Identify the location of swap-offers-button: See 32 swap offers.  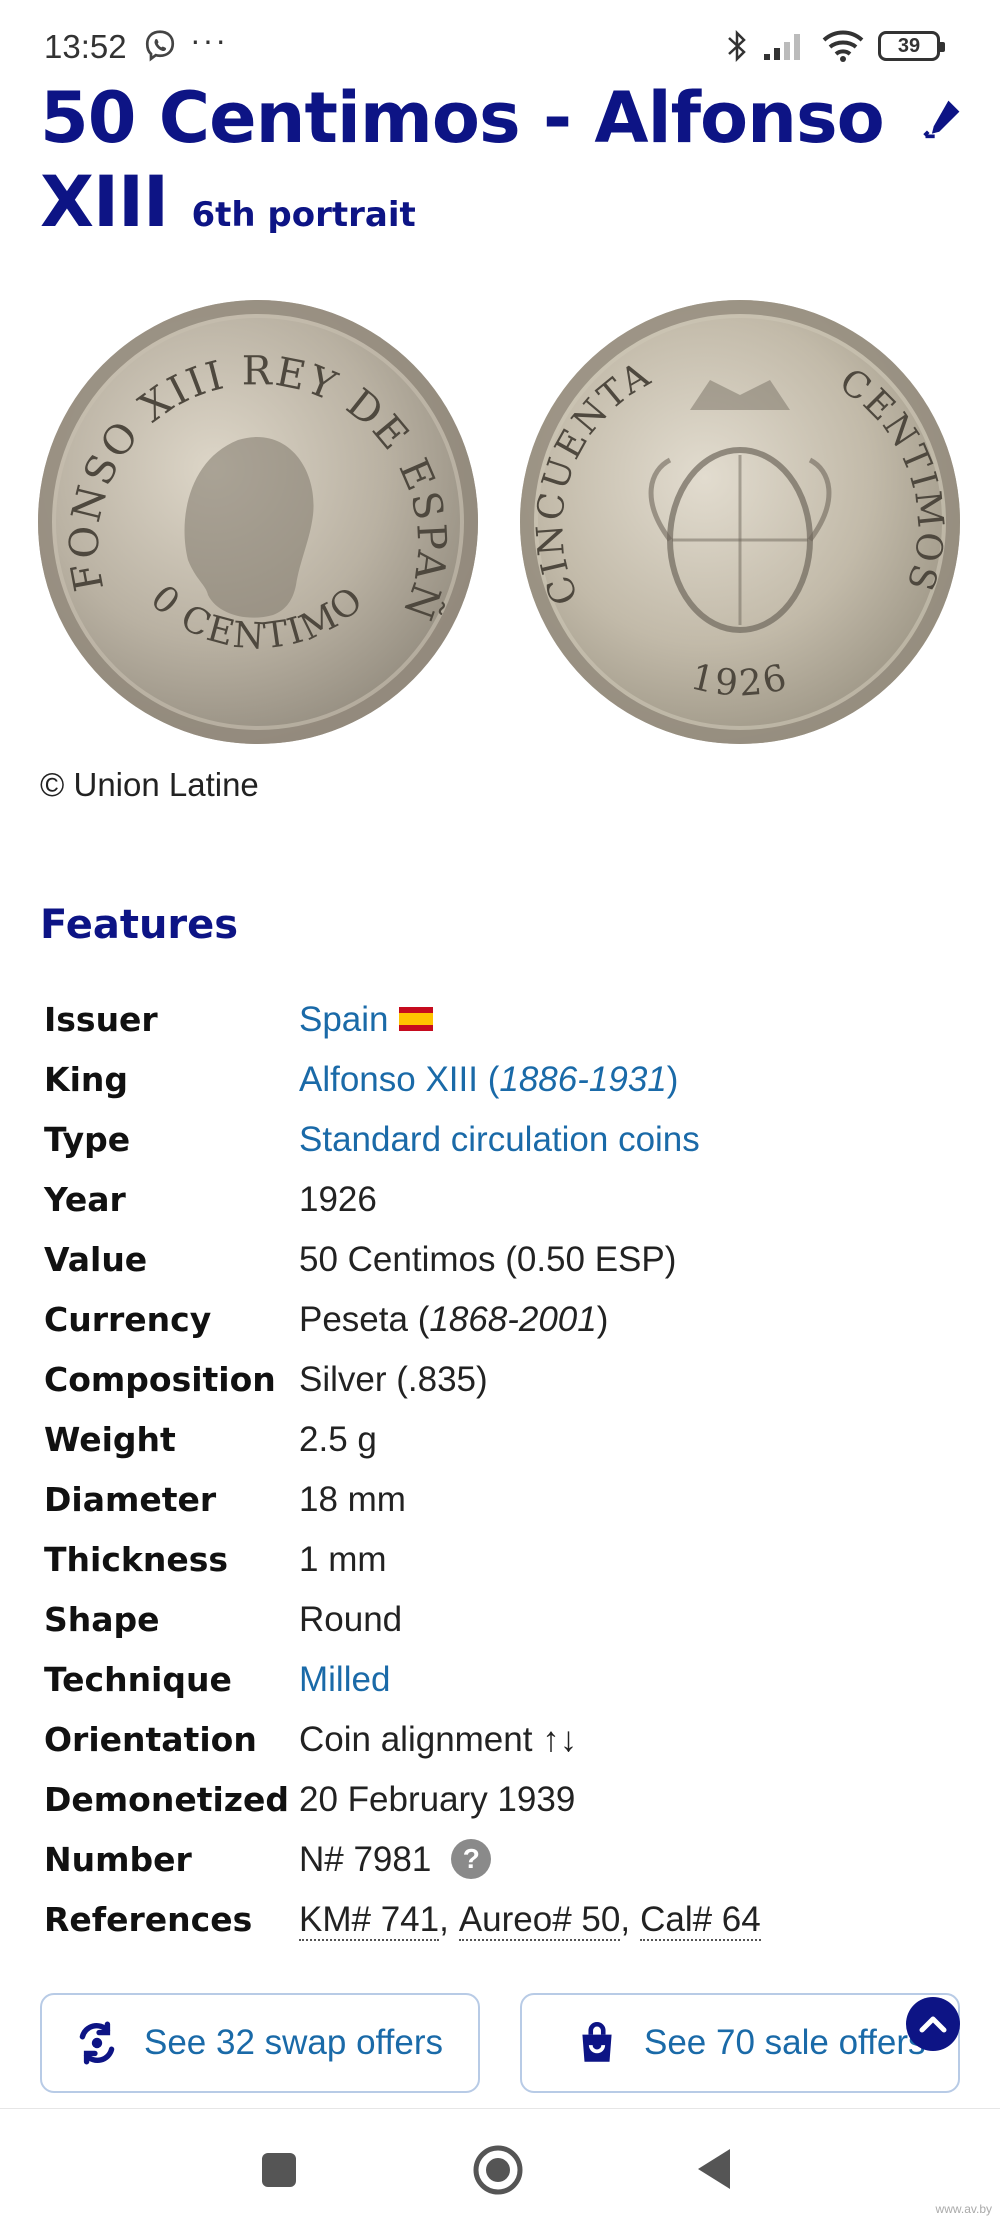
(260, 2043).